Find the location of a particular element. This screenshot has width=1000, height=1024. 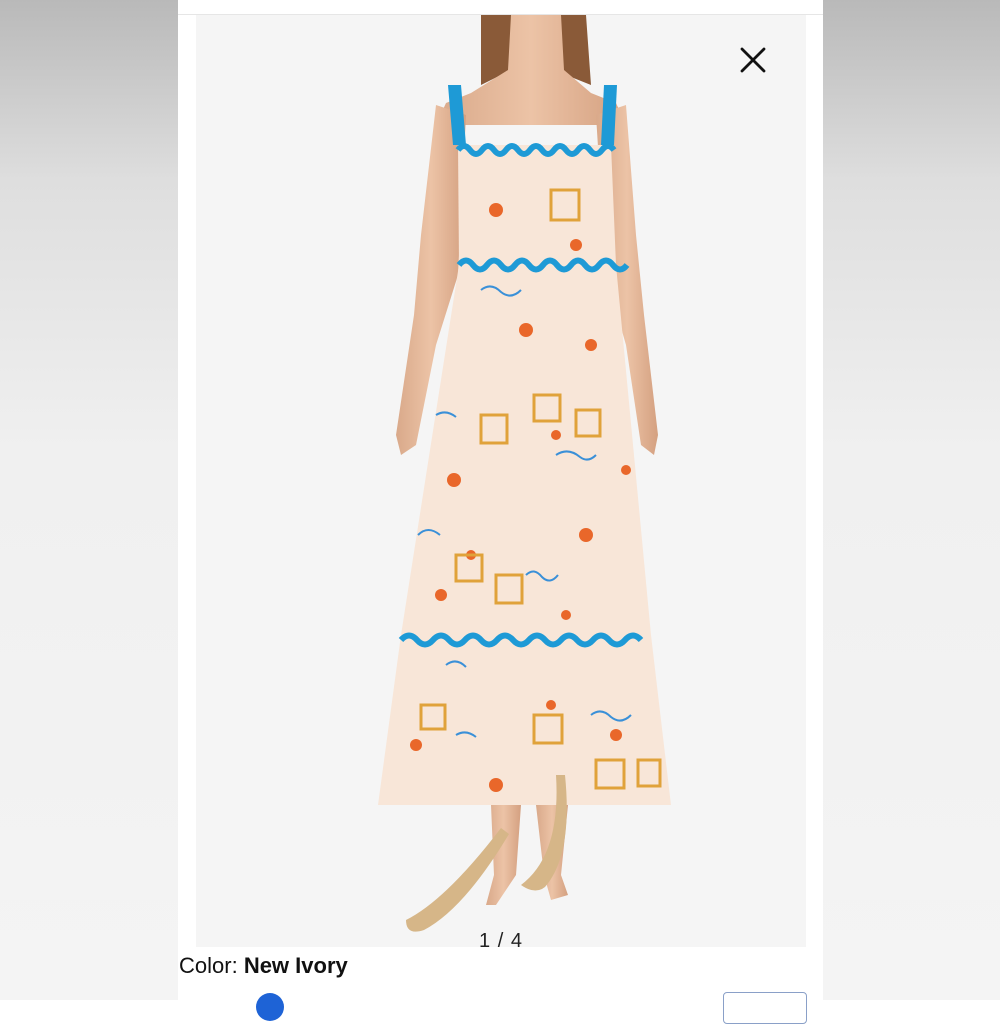

color-value: New Ivory is located at coordinates (295, 965).